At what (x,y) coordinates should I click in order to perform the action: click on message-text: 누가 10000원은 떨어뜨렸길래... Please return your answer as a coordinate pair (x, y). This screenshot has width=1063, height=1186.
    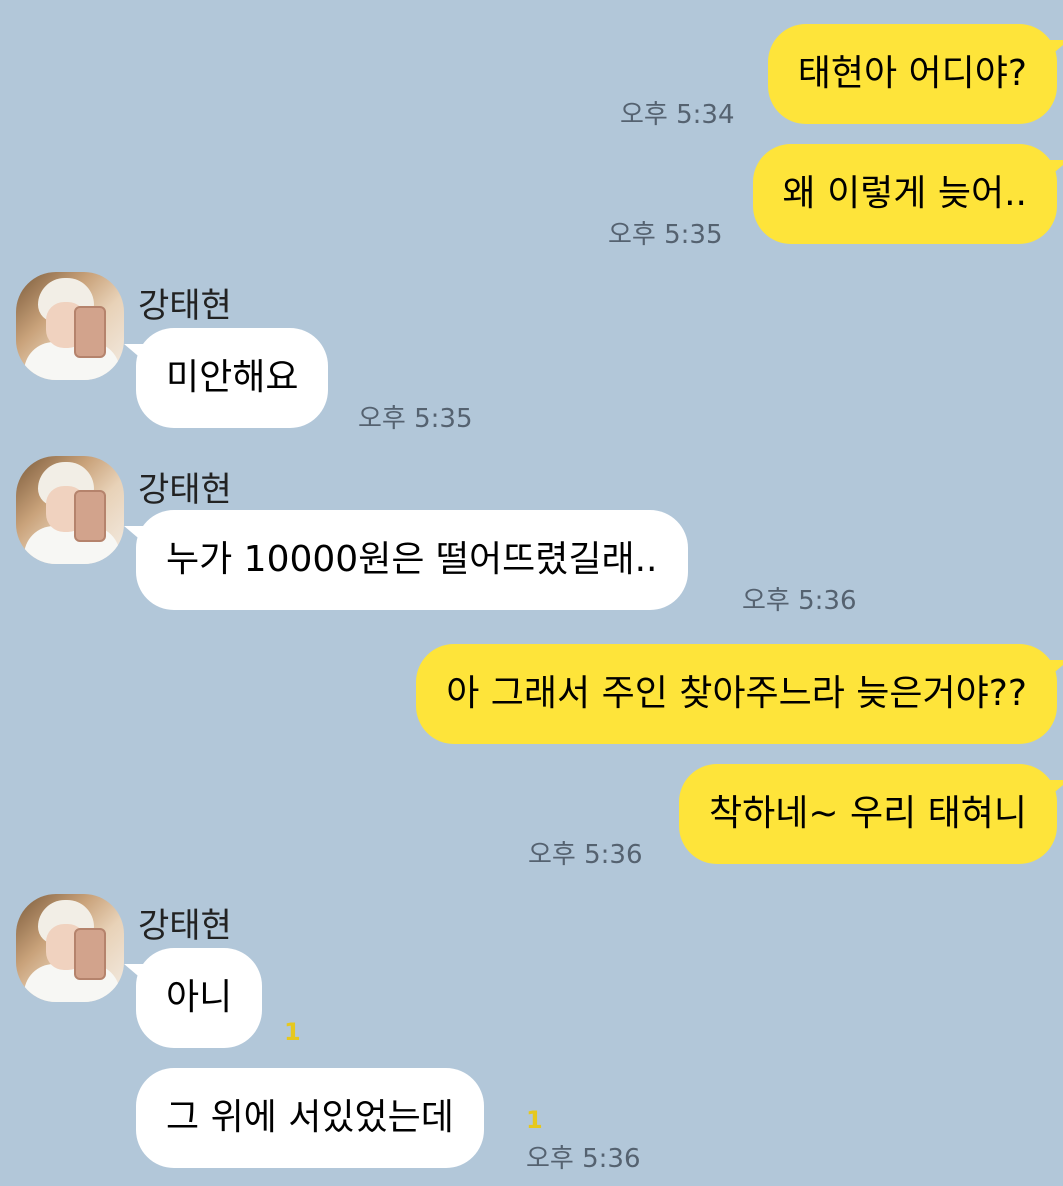
    Looking at the image, I should click on (412, 559).